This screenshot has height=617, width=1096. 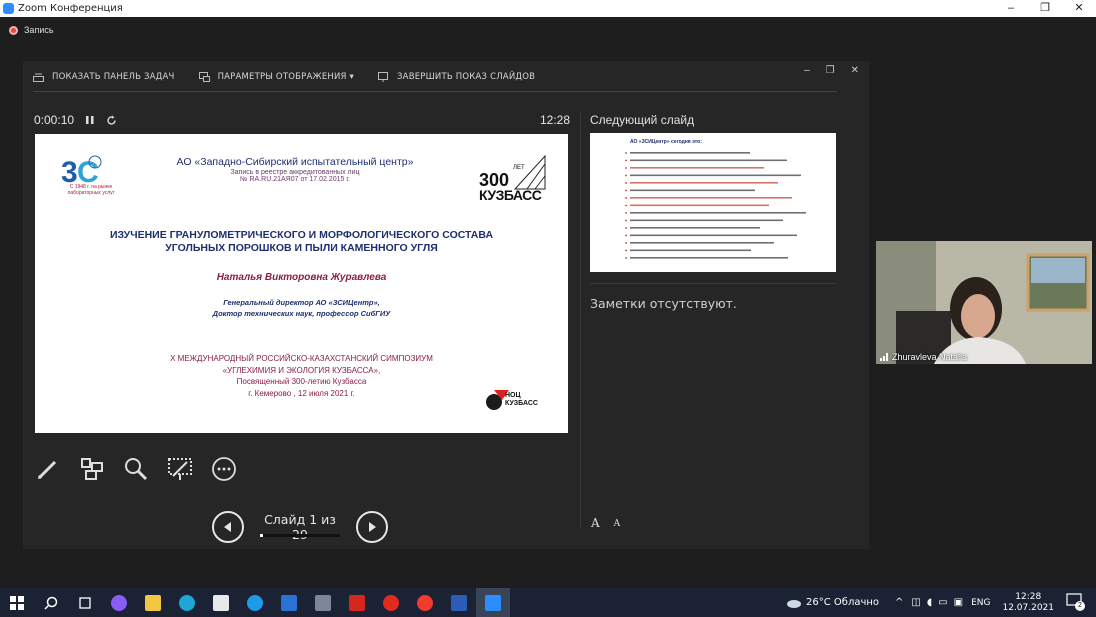 I want to click on slide-progress-bar, so click(x=300, y=535).